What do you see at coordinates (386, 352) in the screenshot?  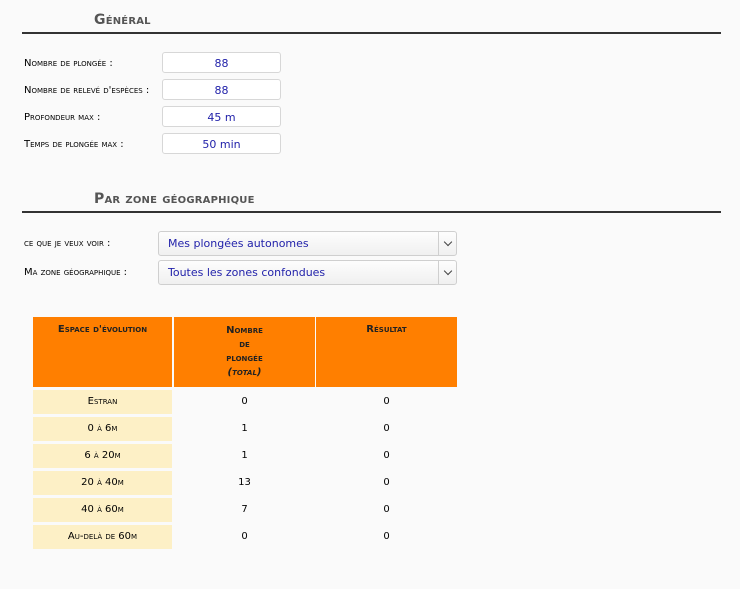 I see `header-result: Résultat` at bounding box center [386, 352].